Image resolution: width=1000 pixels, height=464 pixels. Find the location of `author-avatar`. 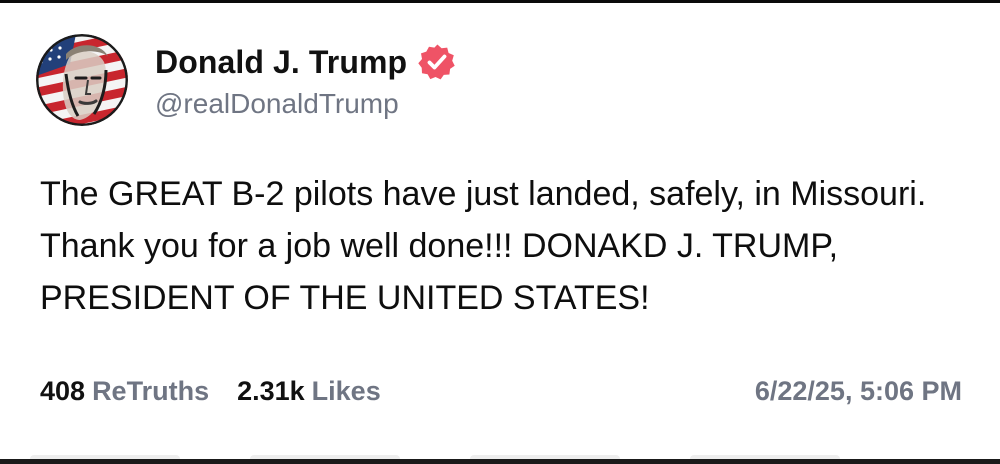

author-avatar is located at coordinates (82, 80).